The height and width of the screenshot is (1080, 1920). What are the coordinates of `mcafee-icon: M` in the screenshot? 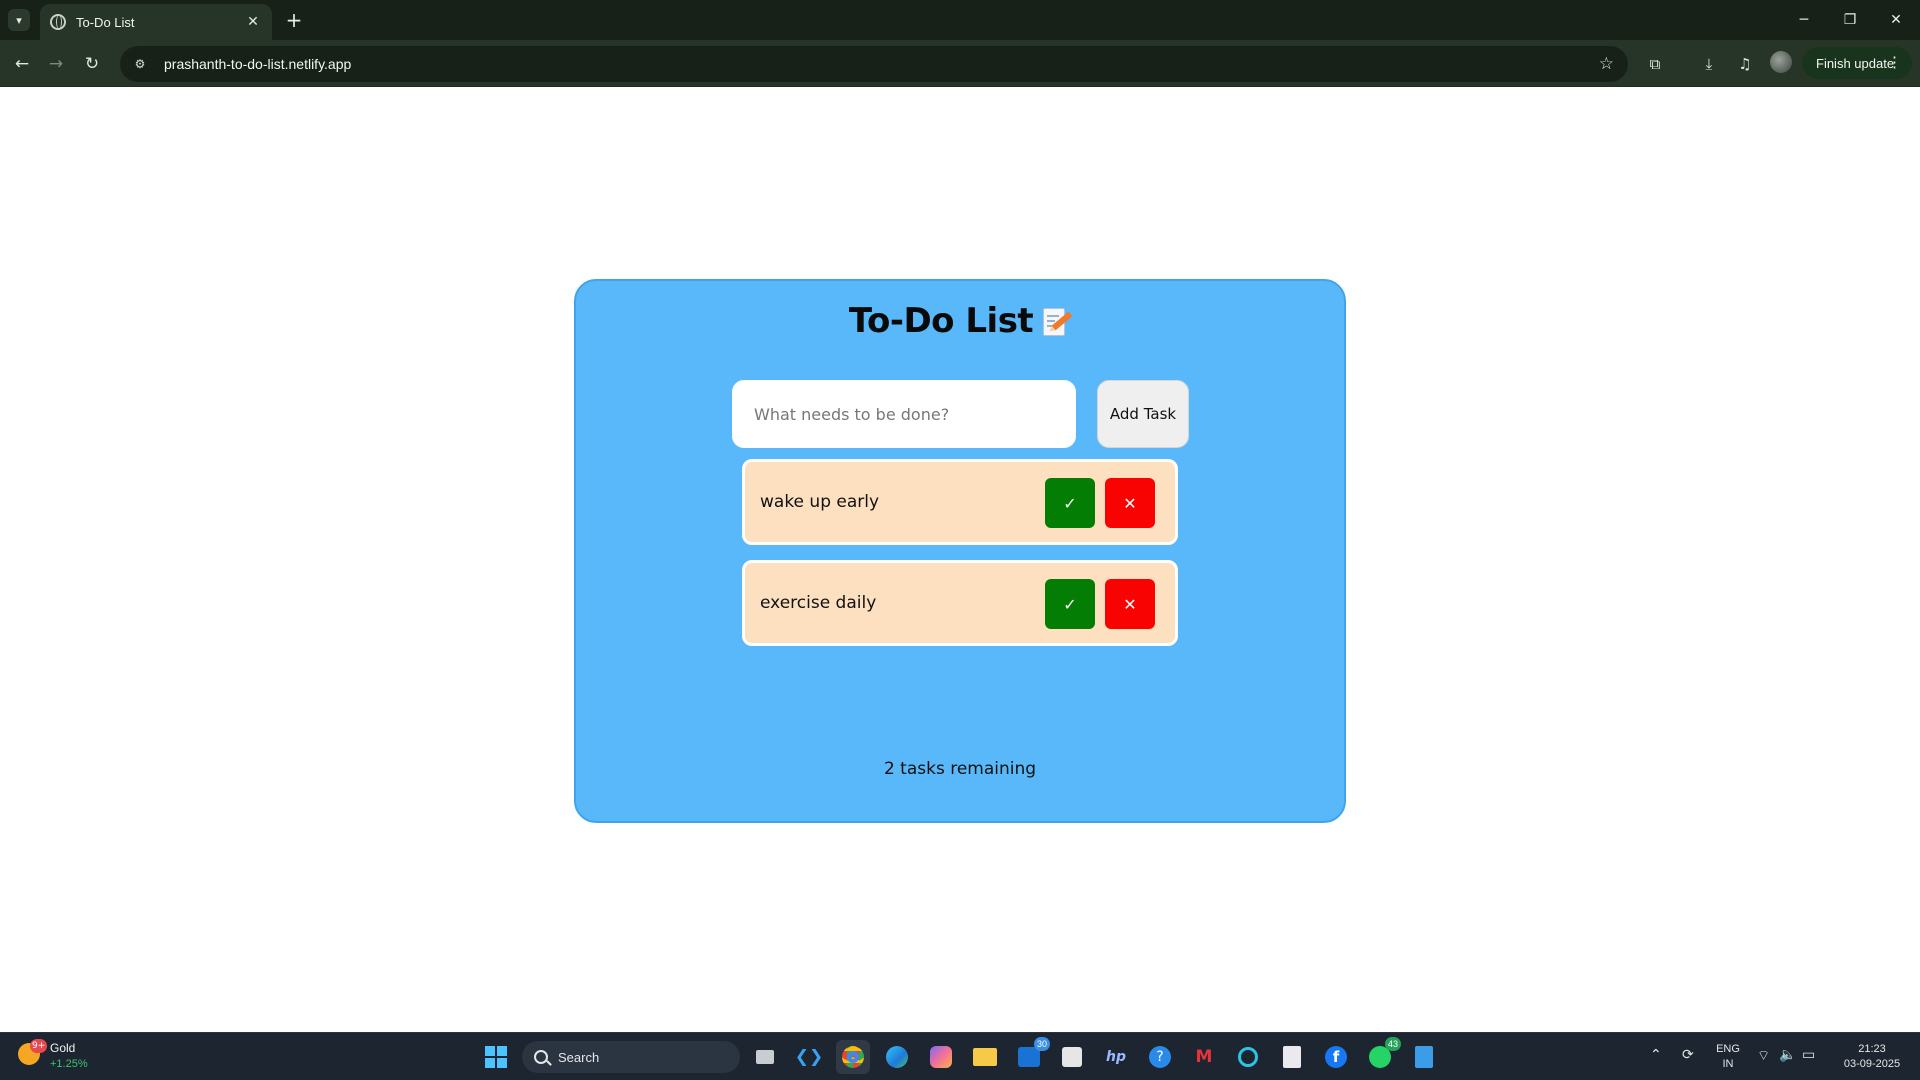 It's located at (1204, 1057).